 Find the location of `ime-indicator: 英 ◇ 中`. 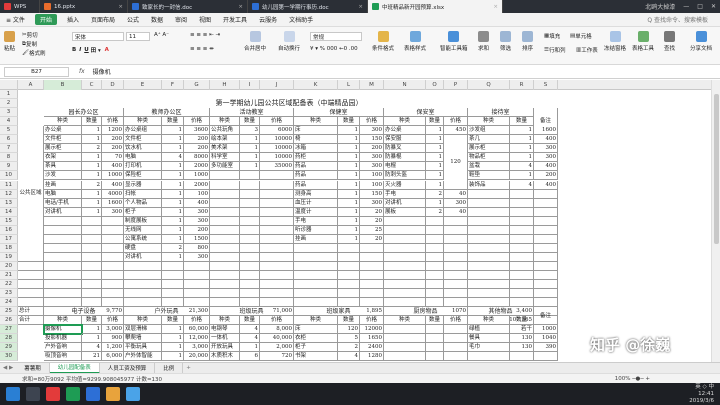

ime-indicator: 英 ◇ 中 is located at coordinates (701, 387).